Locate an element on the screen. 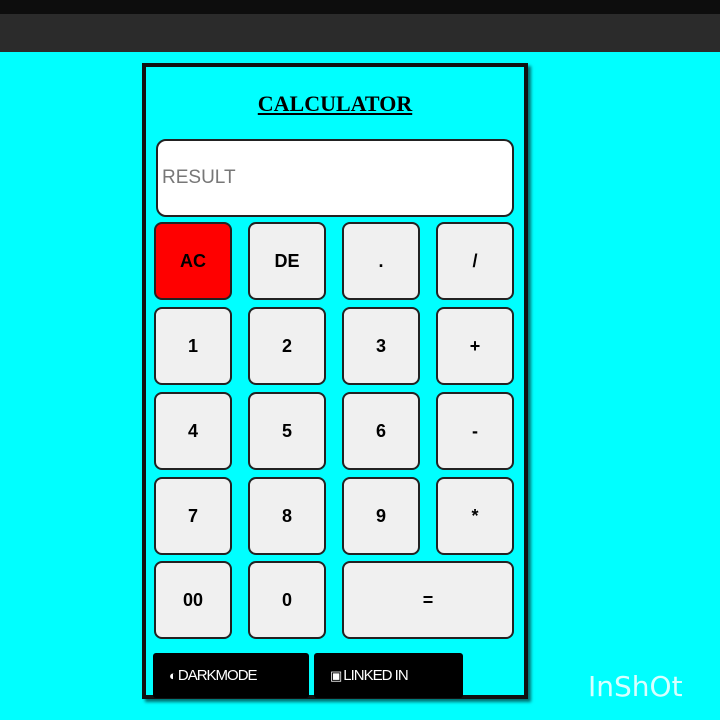 The width and height of the screenshot is (720, 720). digit-1-button: 1 is located at coordinates (193, 346).